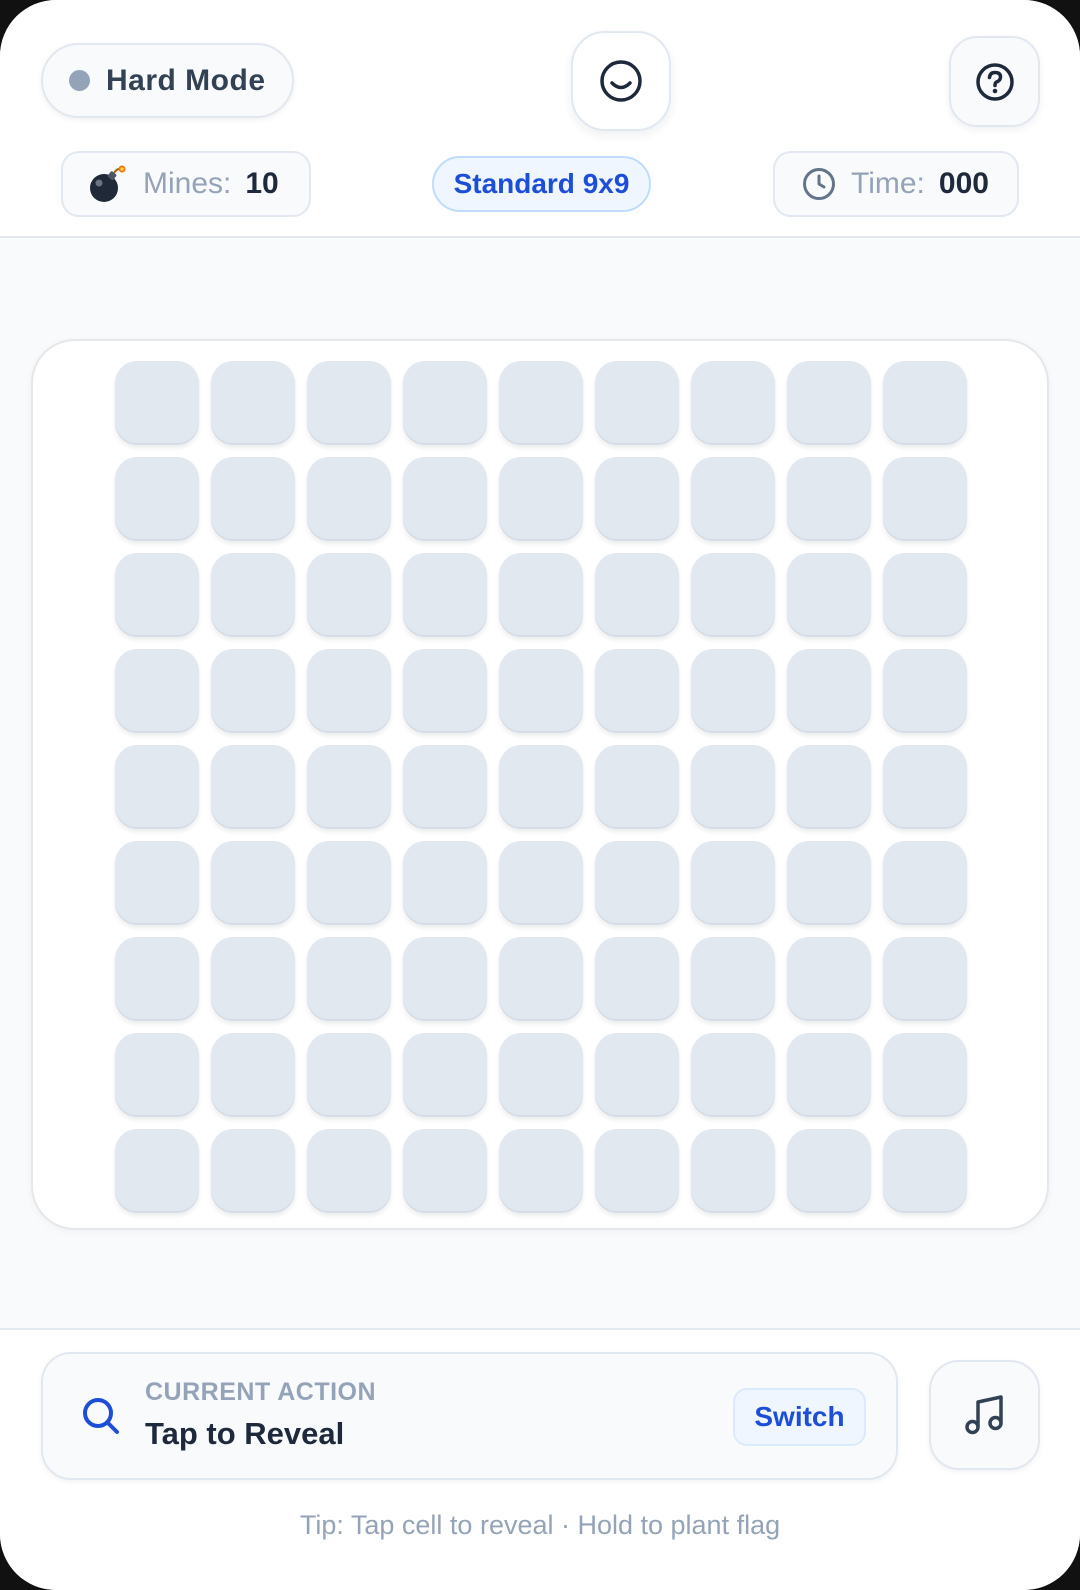 This screenshot has width=1080, height=1590. I want to click on mode-status-dot, so click(79, 80).